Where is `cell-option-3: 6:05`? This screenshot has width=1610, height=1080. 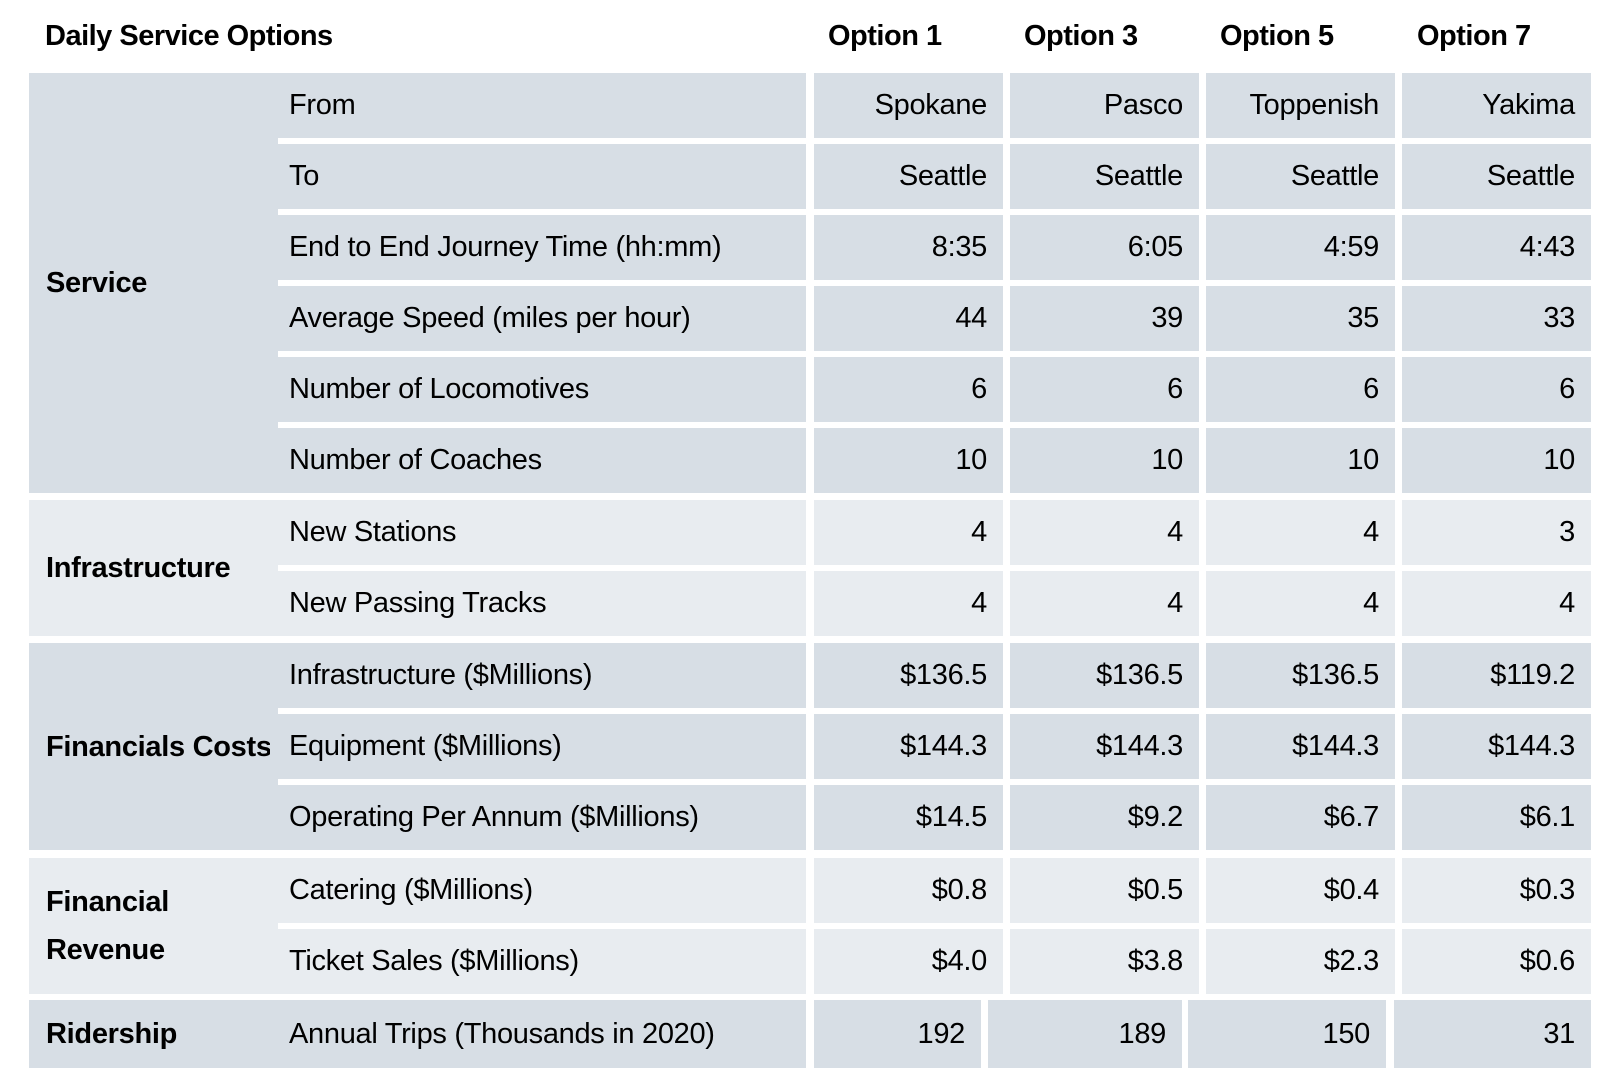 cell-option-3: 6:05 is located at coordinates (1104, 247).